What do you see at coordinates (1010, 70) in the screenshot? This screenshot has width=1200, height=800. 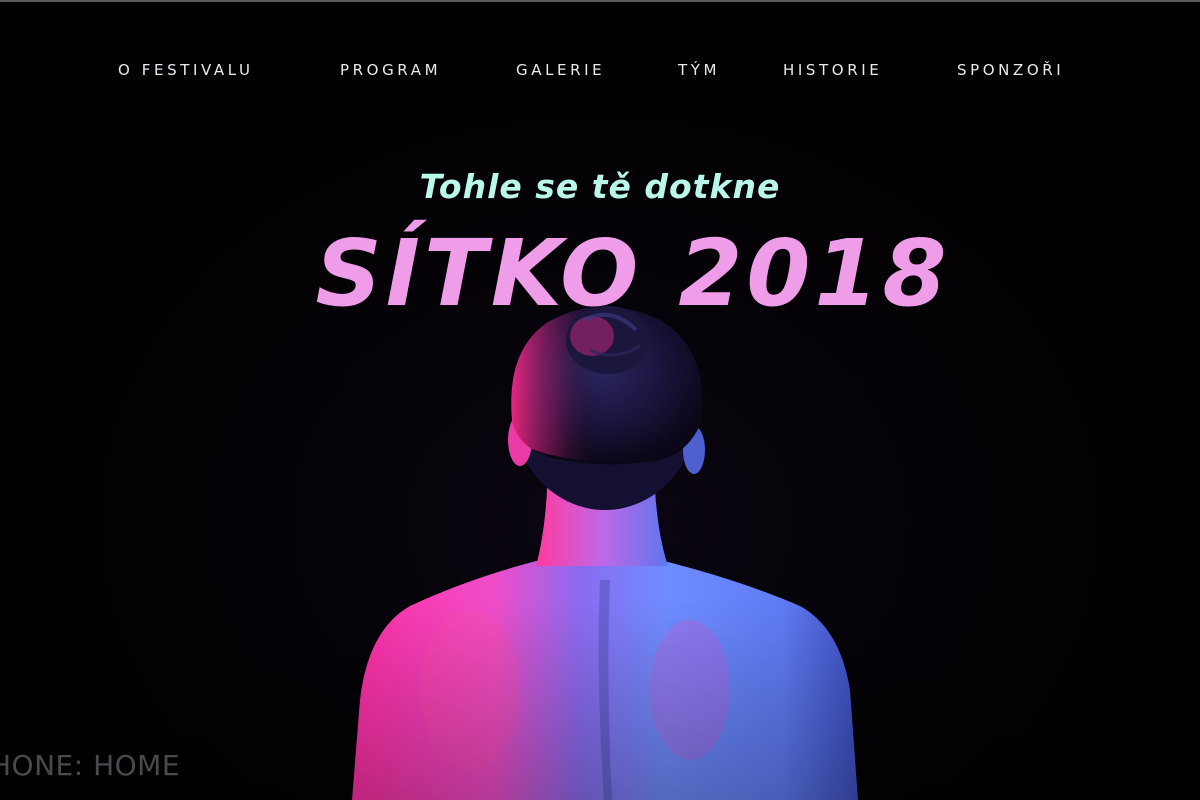 I see `nav-item-sponzori: SPONZOŘI` at bounding box center [1010, 70].